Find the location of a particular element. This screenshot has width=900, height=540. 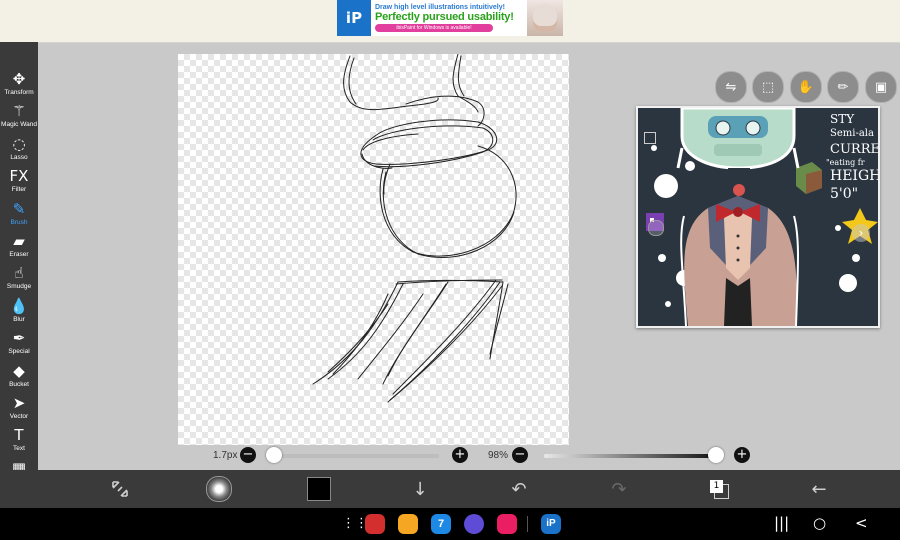

tool-lasso: ◌ Lasso is located at coordinates (19, 150).